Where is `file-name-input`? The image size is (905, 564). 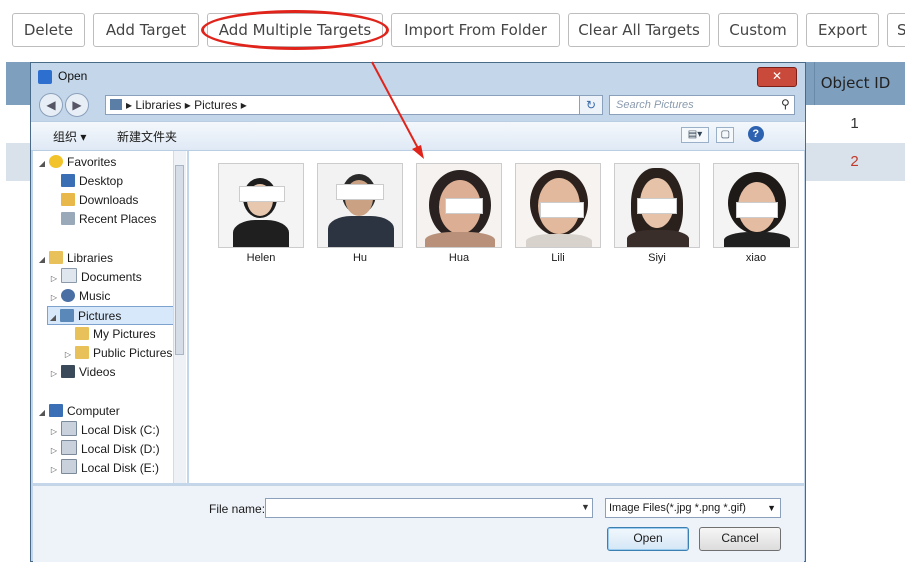
file-name-input is located at coordinates (429, 508).